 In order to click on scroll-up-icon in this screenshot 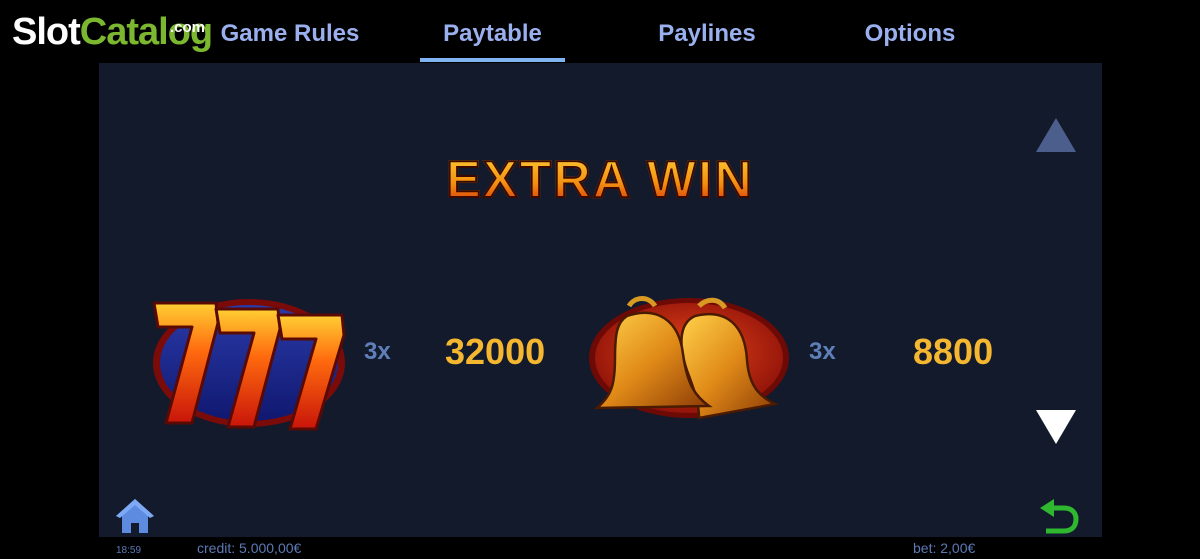, I will do `click(1056, 135)`.